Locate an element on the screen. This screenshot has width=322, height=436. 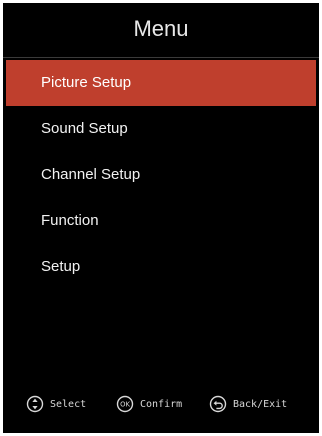
menu-item-channel-setup: Channel Setup is located at coordinates (161, 175).